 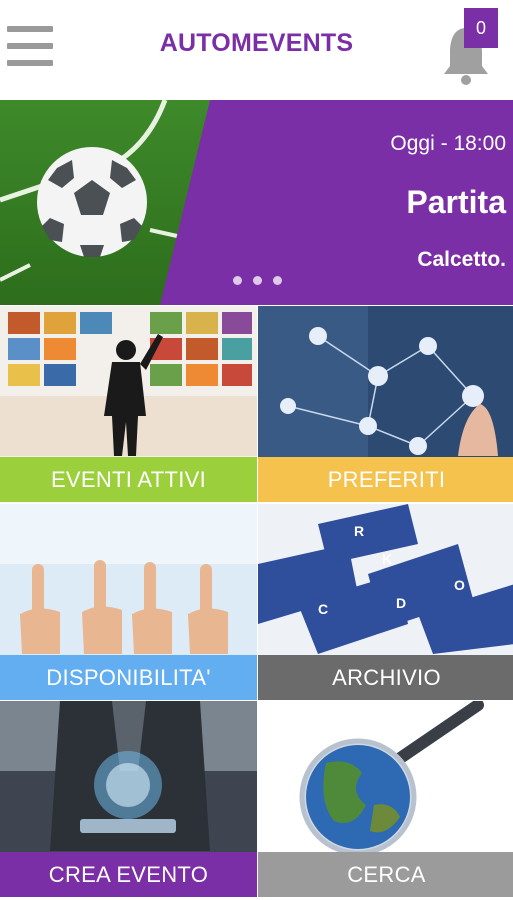 I want to click on notifications-button: 0, so click(x=471, y=48).